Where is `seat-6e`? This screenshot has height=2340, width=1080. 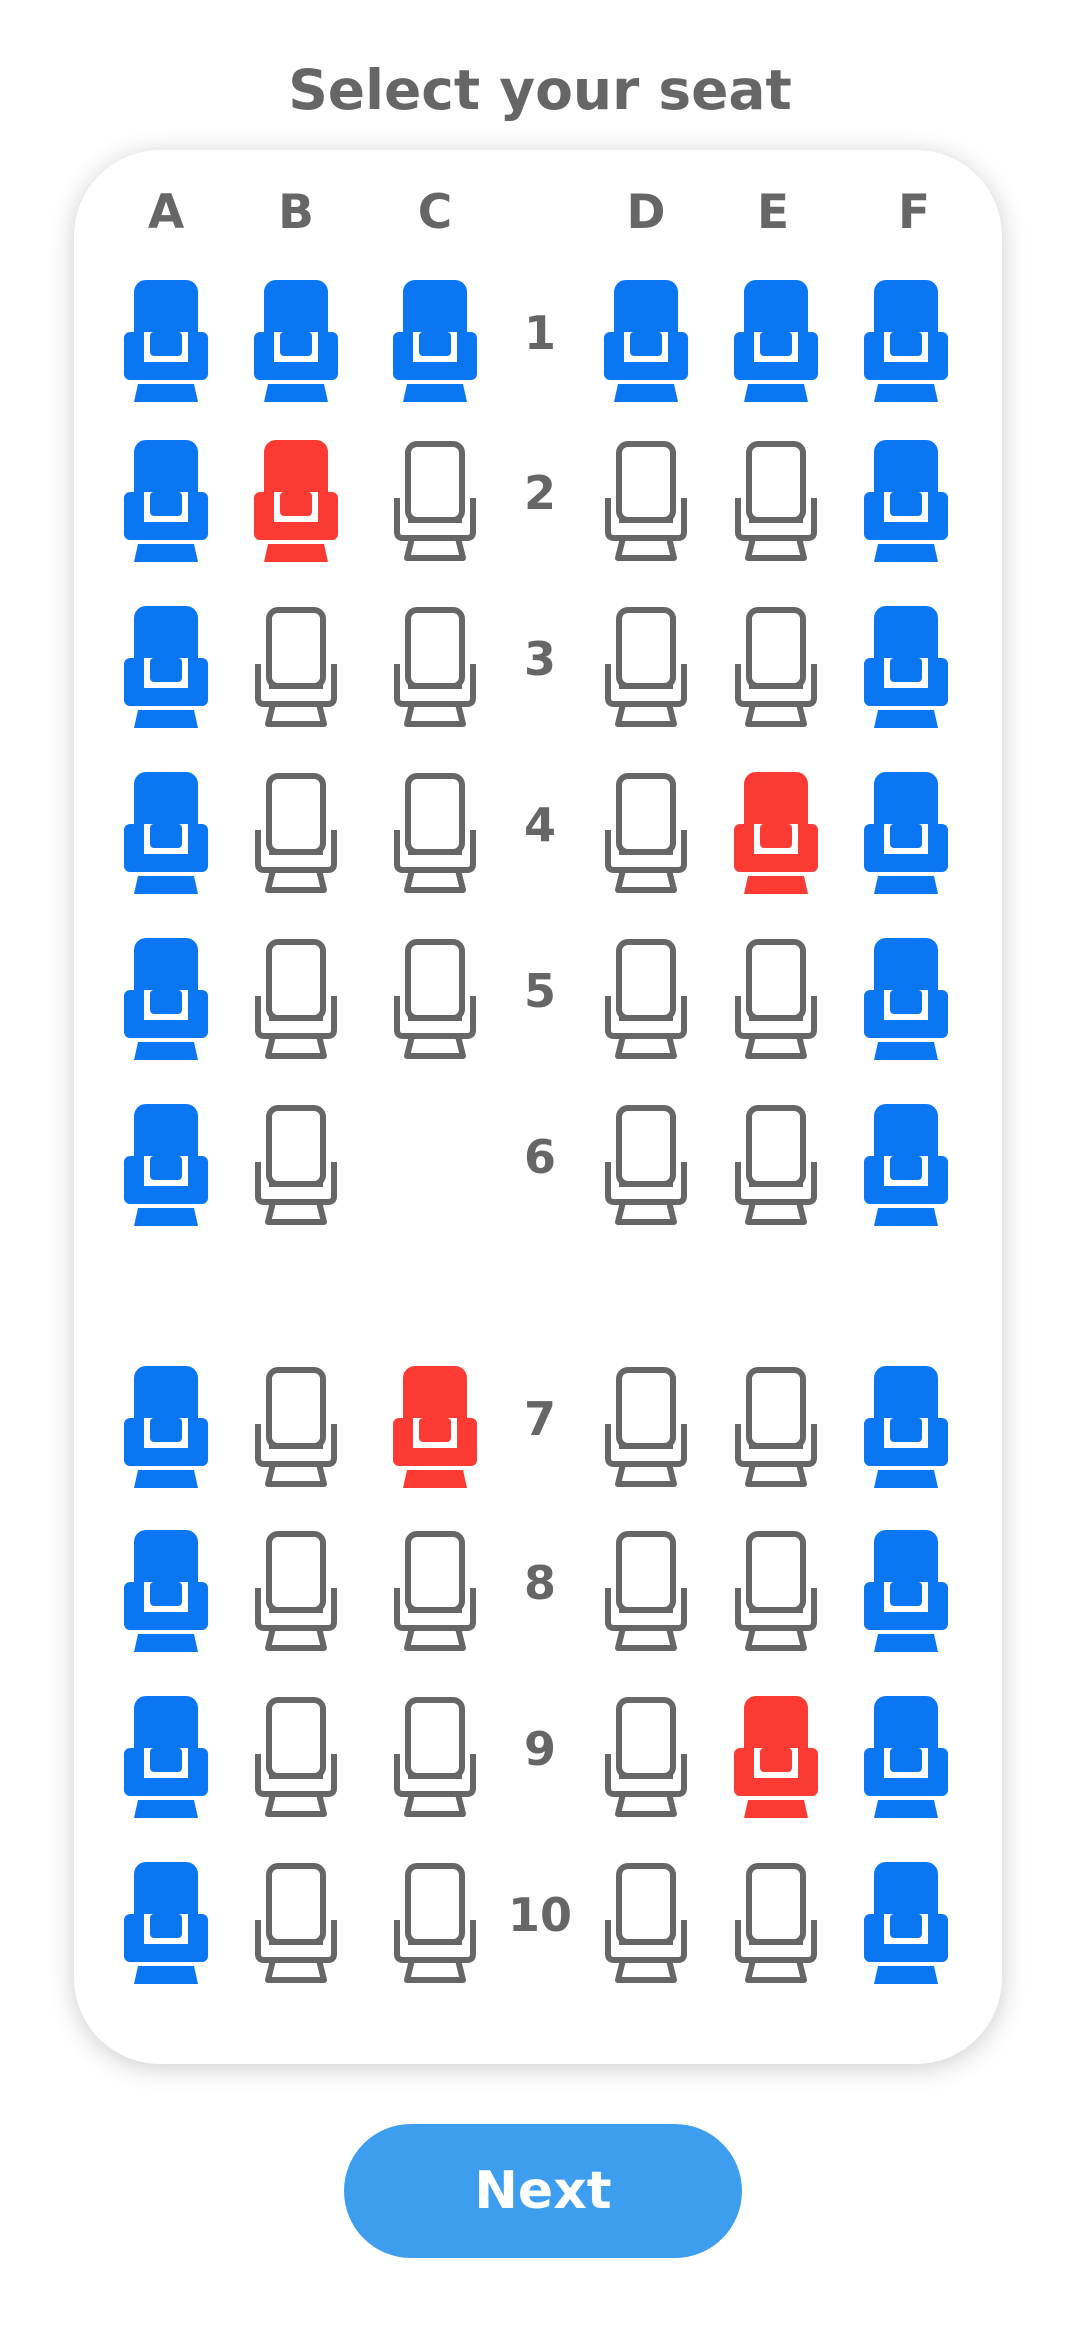
seat-6e is located at coordinates (776, 1165).